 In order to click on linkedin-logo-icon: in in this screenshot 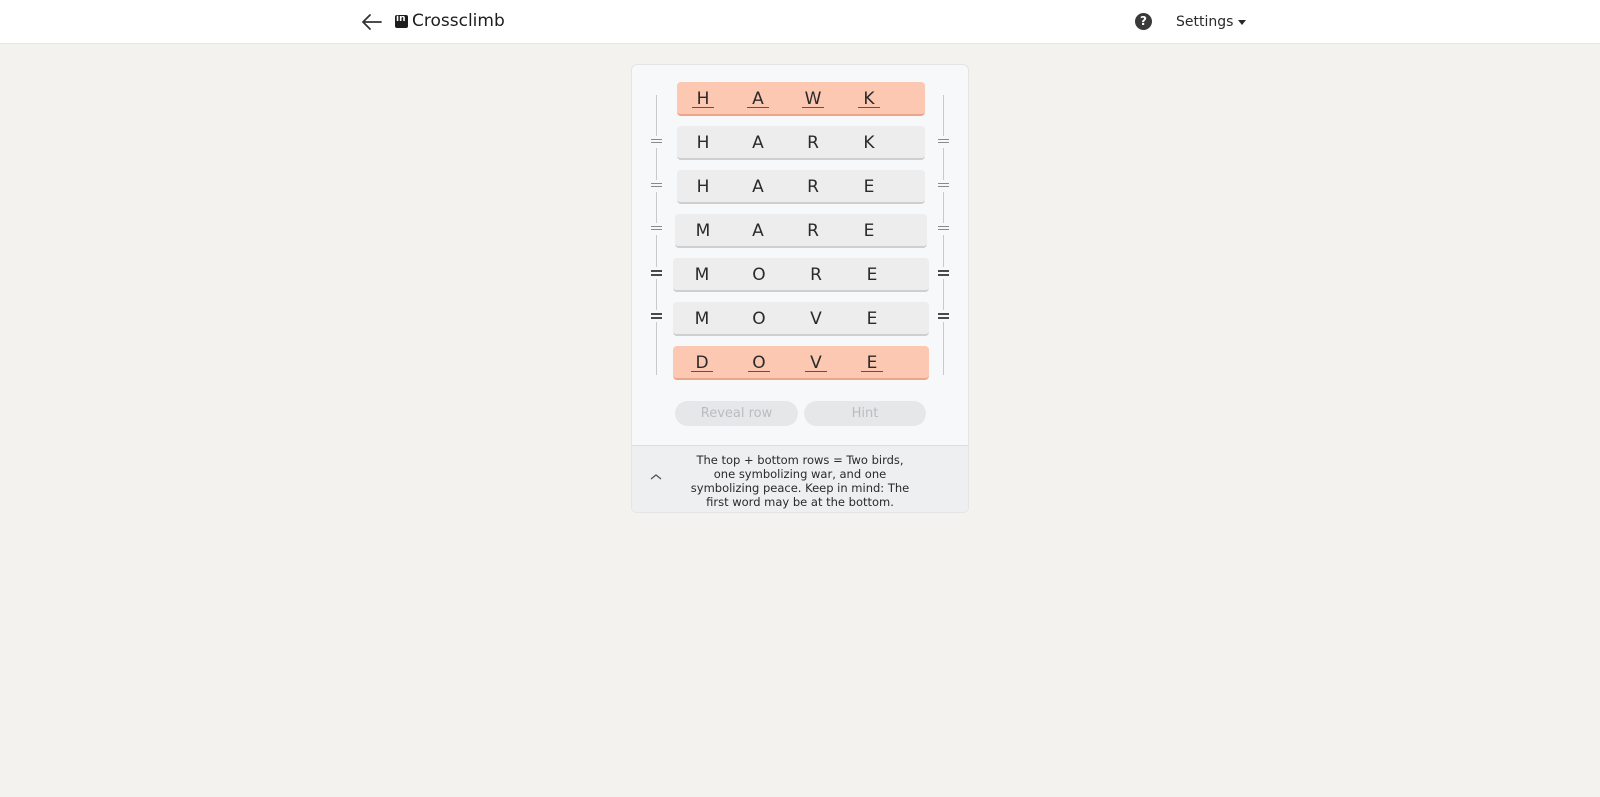, I will do `click(401, 20)`.